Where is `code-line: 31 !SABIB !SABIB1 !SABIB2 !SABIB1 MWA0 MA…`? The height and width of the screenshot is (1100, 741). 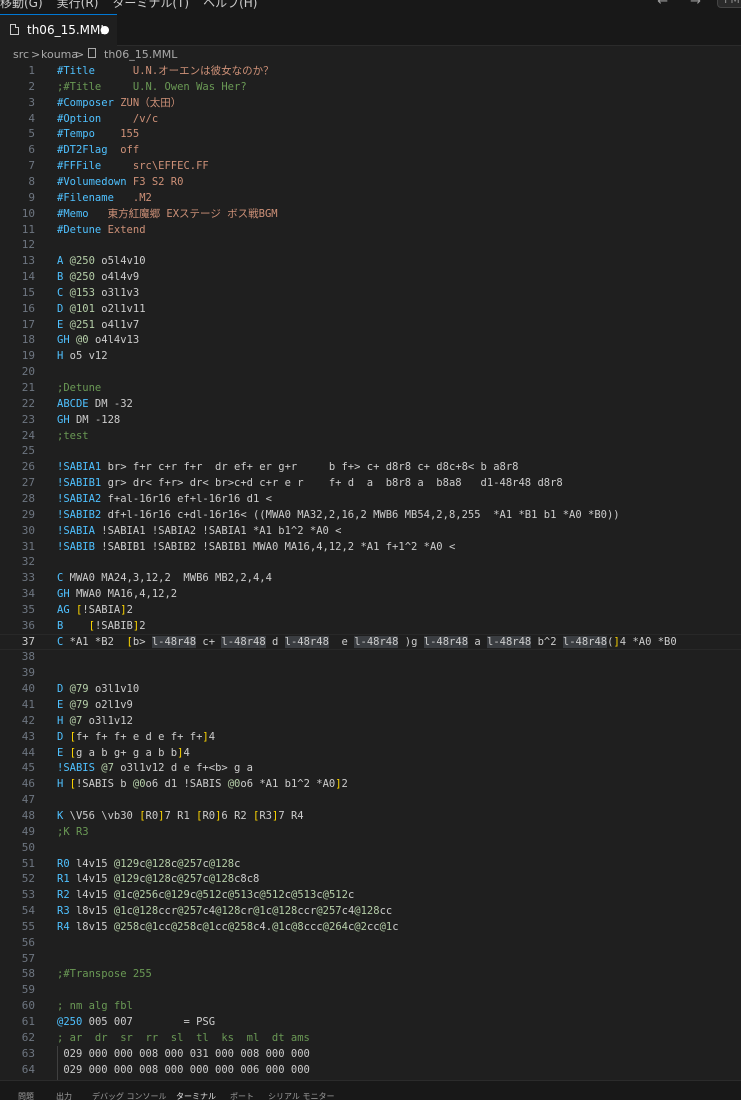
code-line: 31 !SABIB !SABIB1 !SABIB2 !SABIB1 MWA0 MA… is located at coordinates (370, 547).